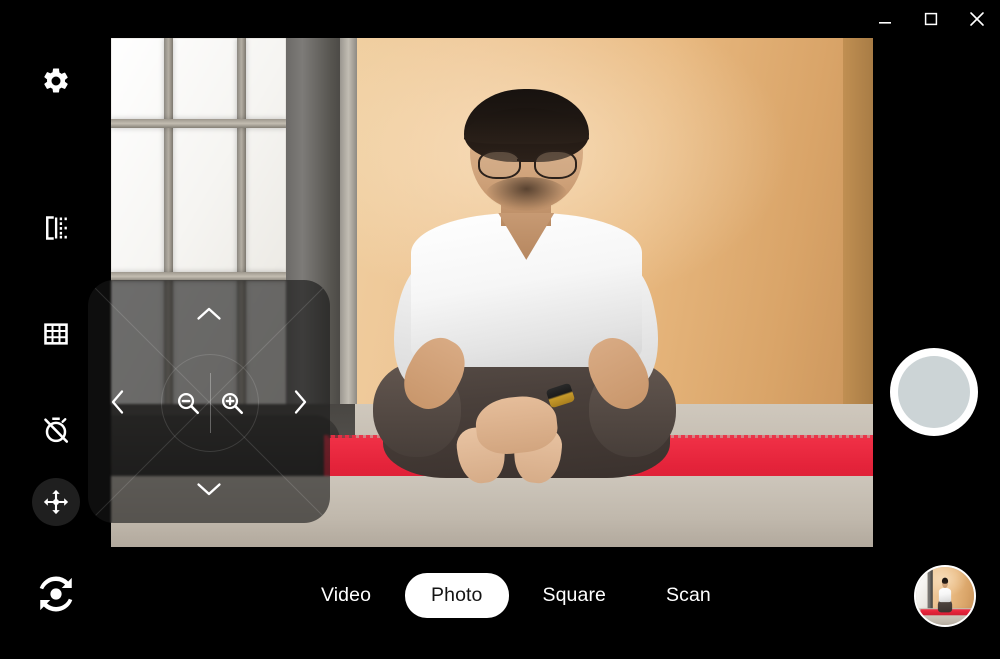 The image size is (1000, 659). I want to click on gallery-thumbnail-button, so click(945, 596).